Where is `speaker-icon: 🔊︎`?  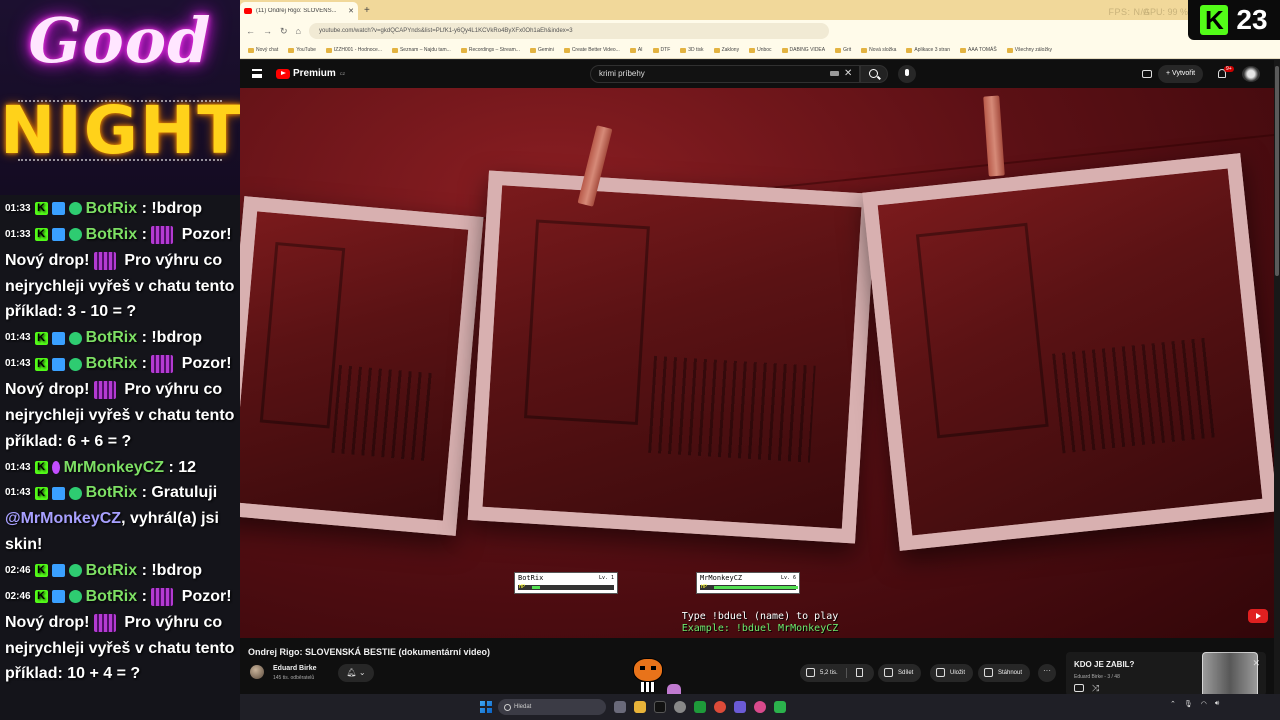
speaker-icon: 🔊︎ is located at coordinates (1217, 704).